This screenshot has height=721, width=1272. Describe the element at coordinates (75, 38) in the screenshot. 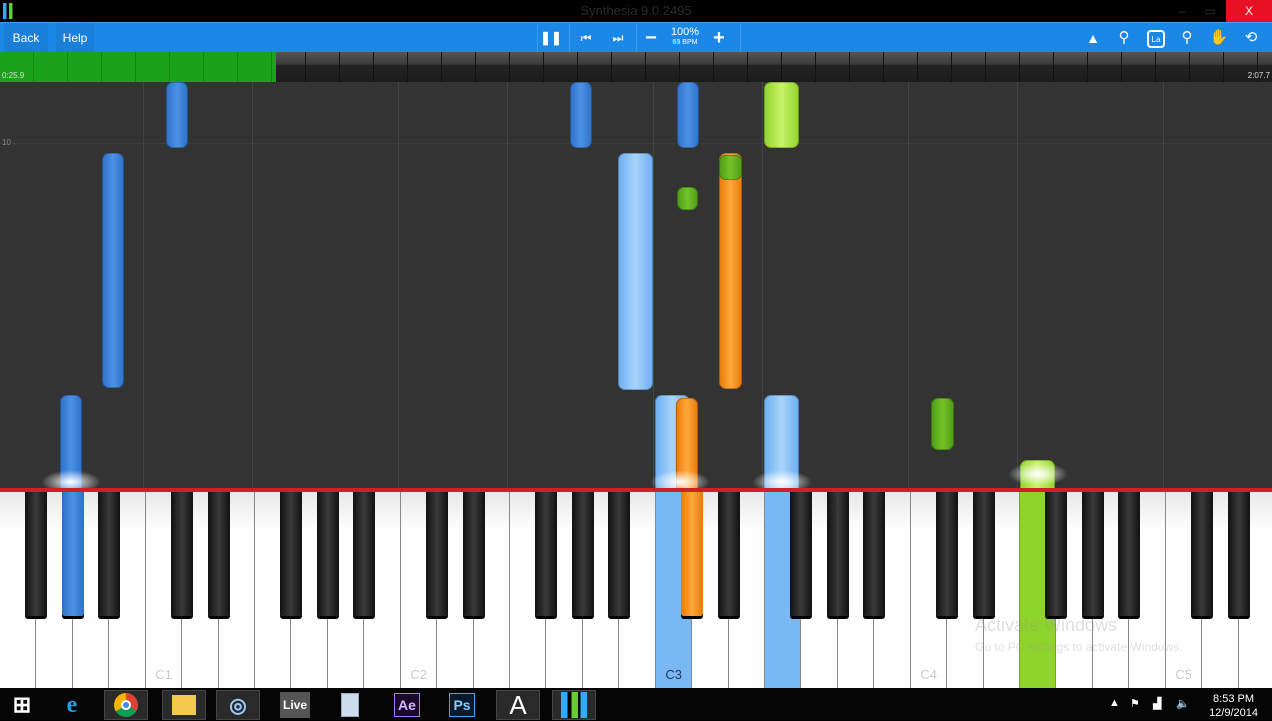

I see `help-button: Help` at that location.